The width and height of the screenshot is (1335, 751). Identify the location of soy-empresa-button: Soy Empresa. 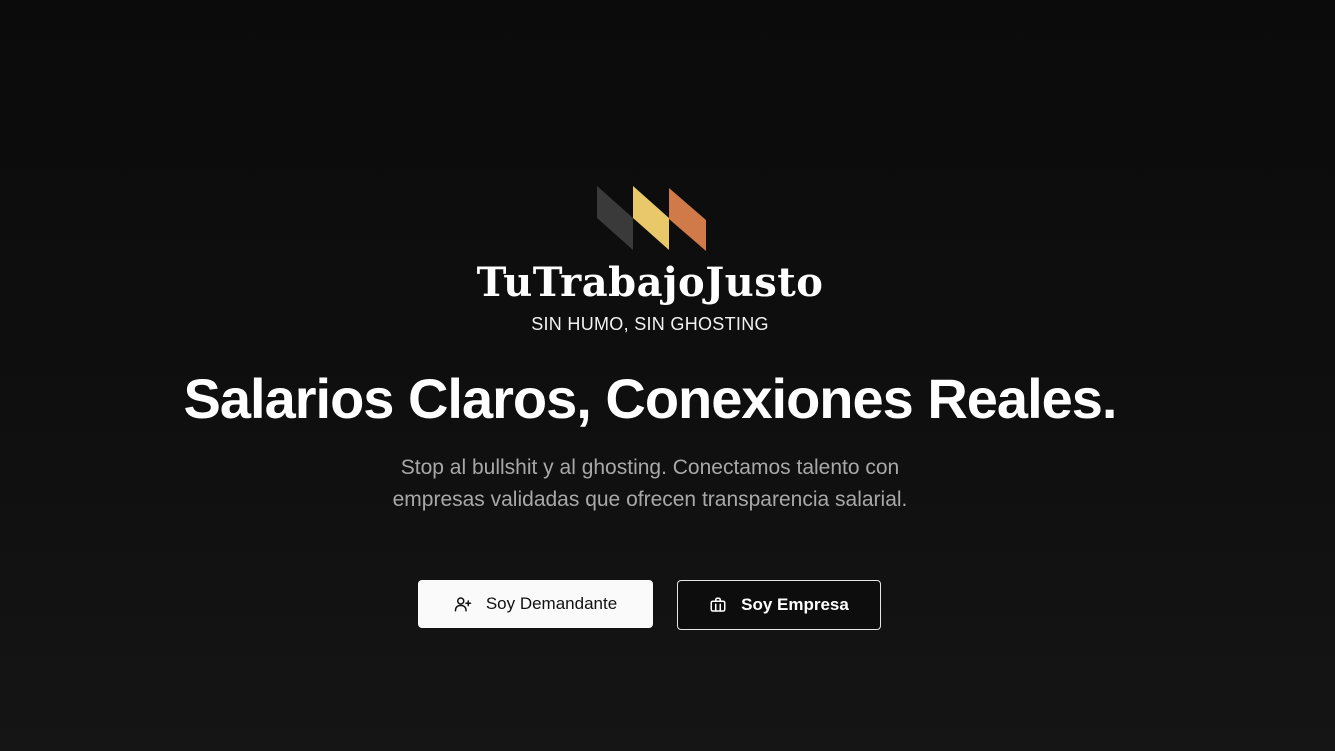
(779, 605).